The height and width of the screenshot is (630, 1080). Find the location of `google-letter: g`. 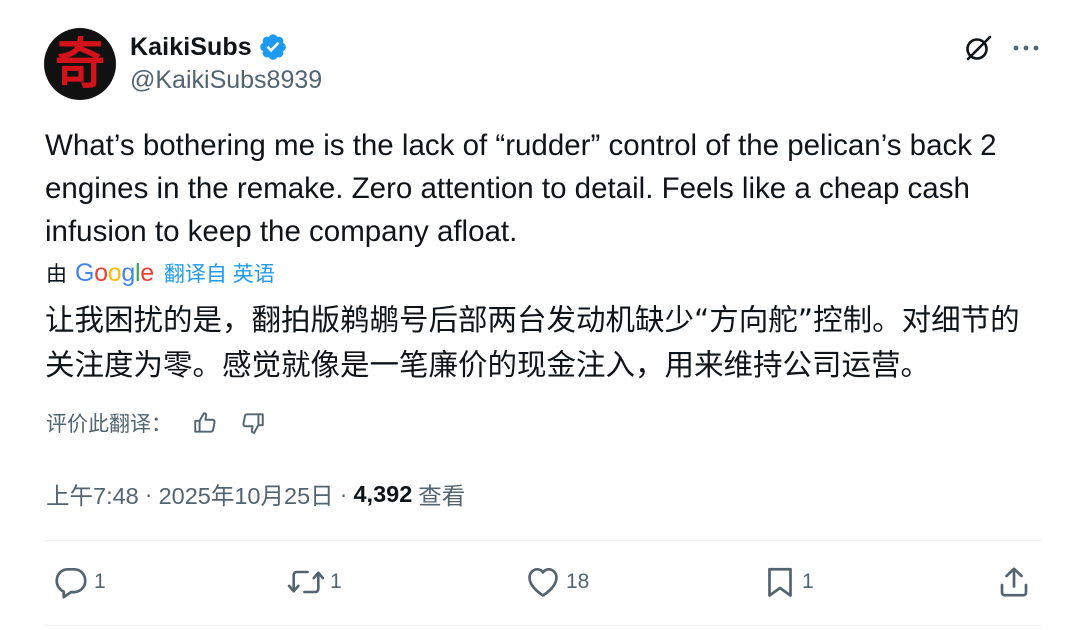

google-letter: g is located at coordinates (128, 272).